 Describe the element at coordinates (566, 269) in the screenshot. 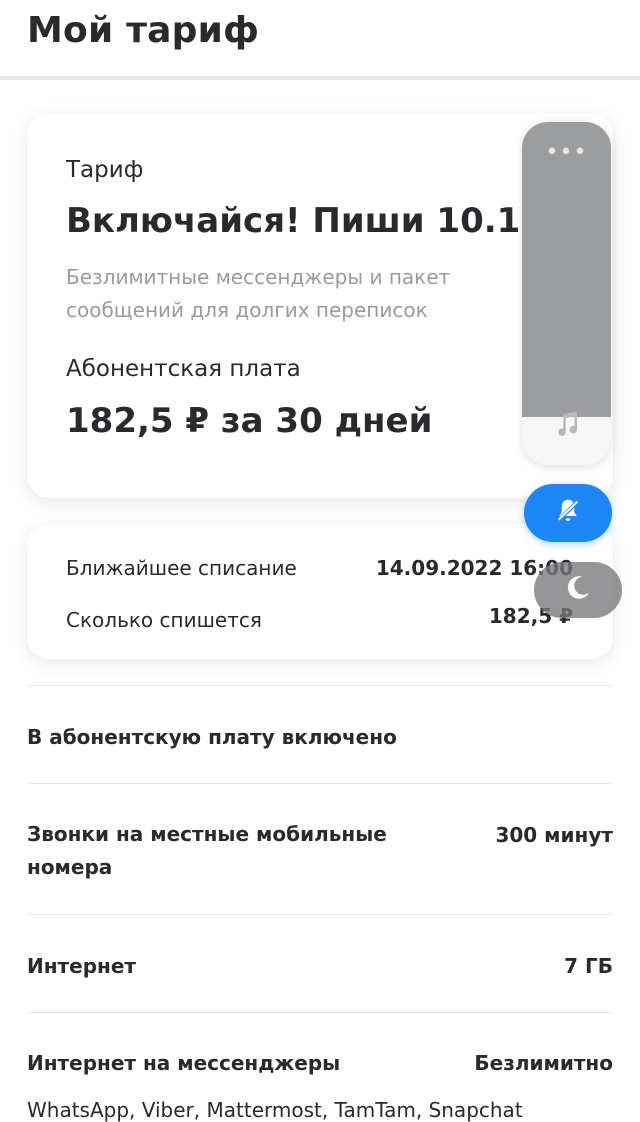

I see `volume-level-fill` at that location.